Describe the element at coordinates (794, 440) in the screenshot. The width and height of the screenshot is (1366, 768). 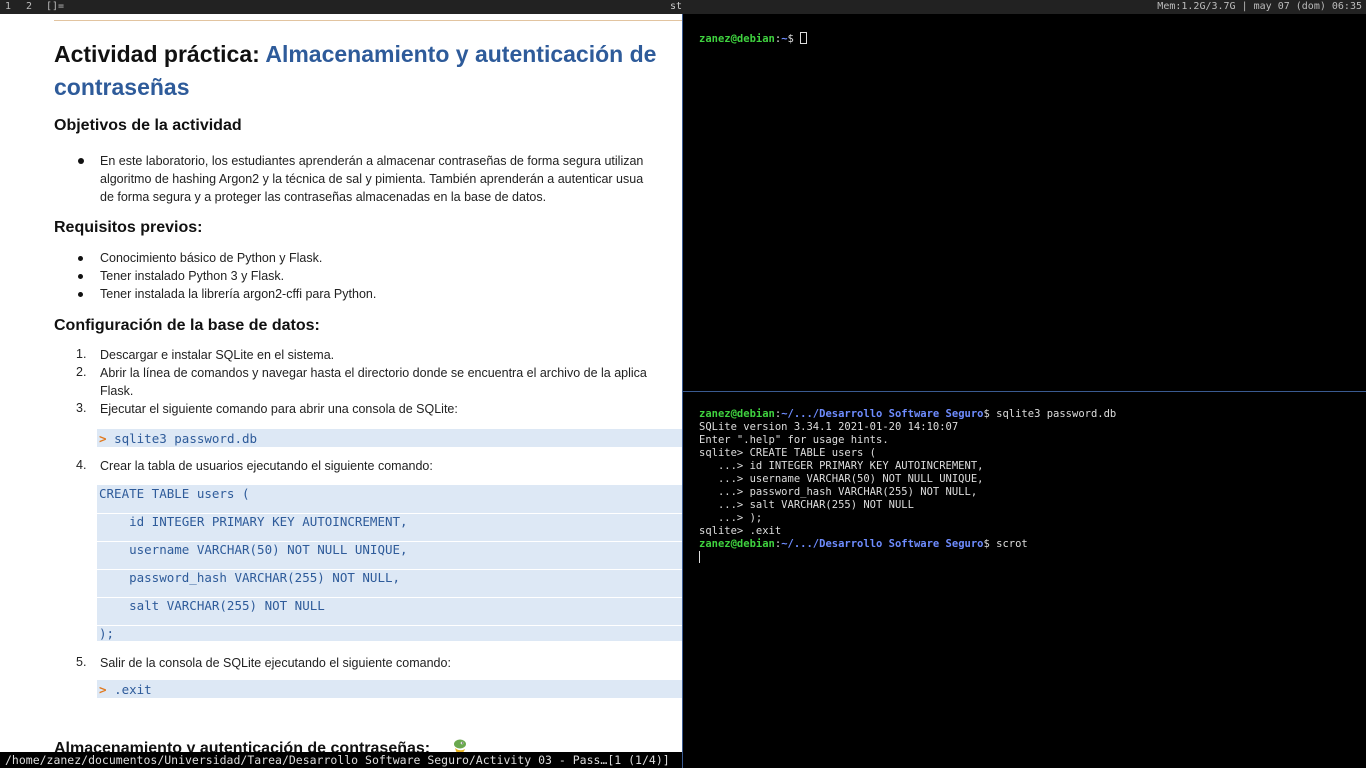
I see `terminal-output-line: Enter ".help" for usage hints.` at that location.